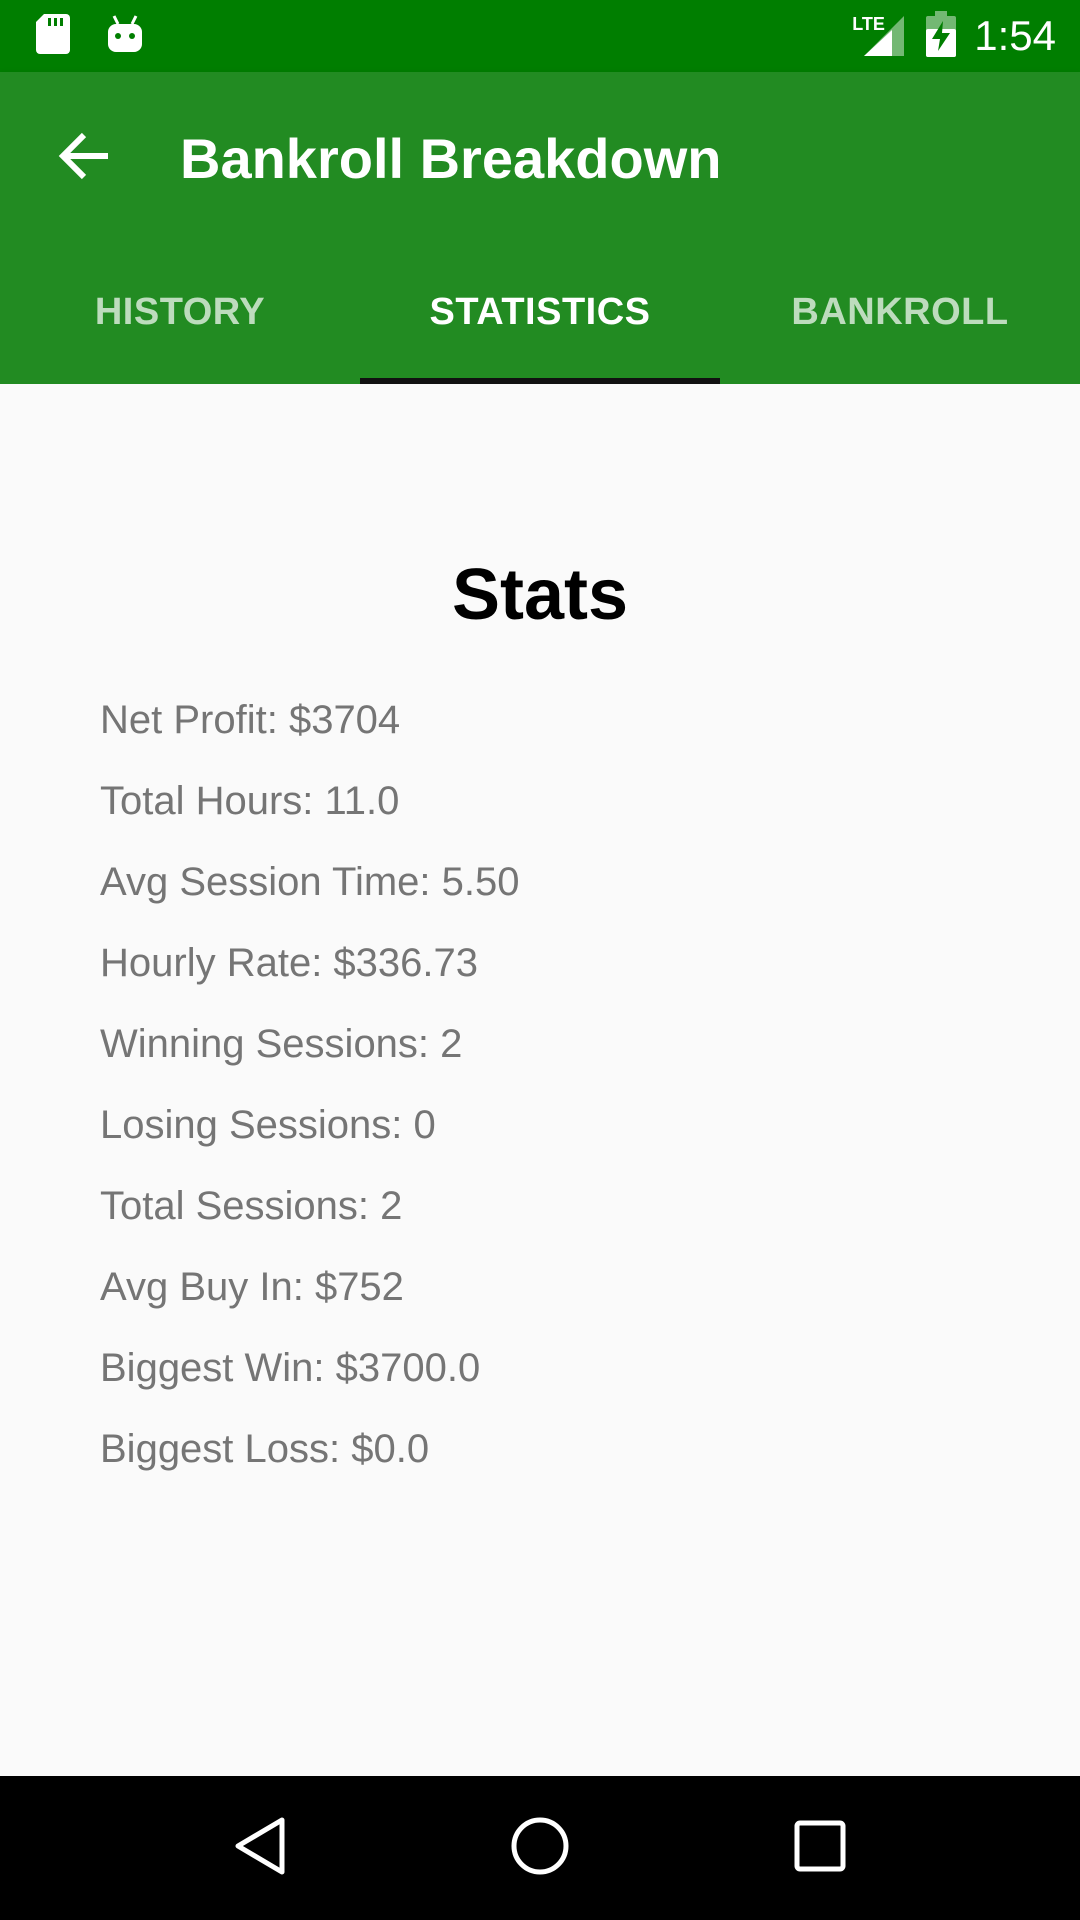  I want to click on stat-total-hours: Total Hours: 11.0, so click(250, 801).